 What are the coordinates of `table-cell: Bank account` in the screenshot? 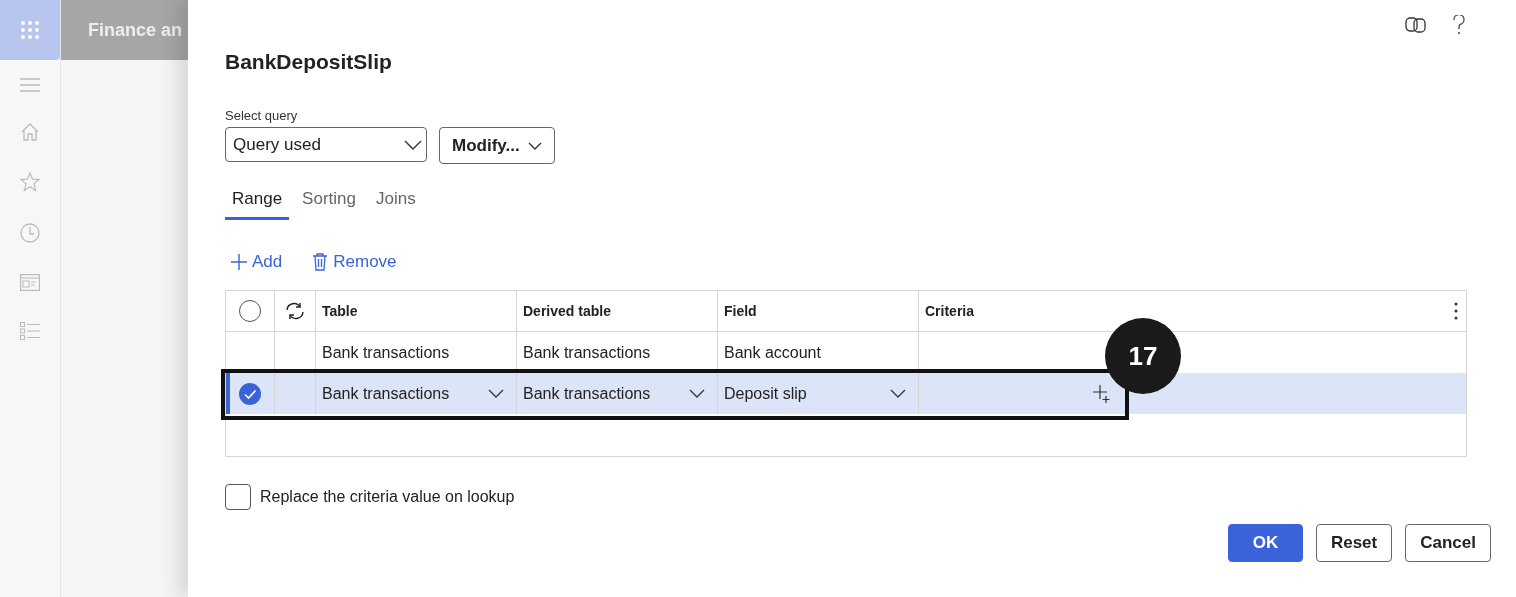 It's located at (772, 352).